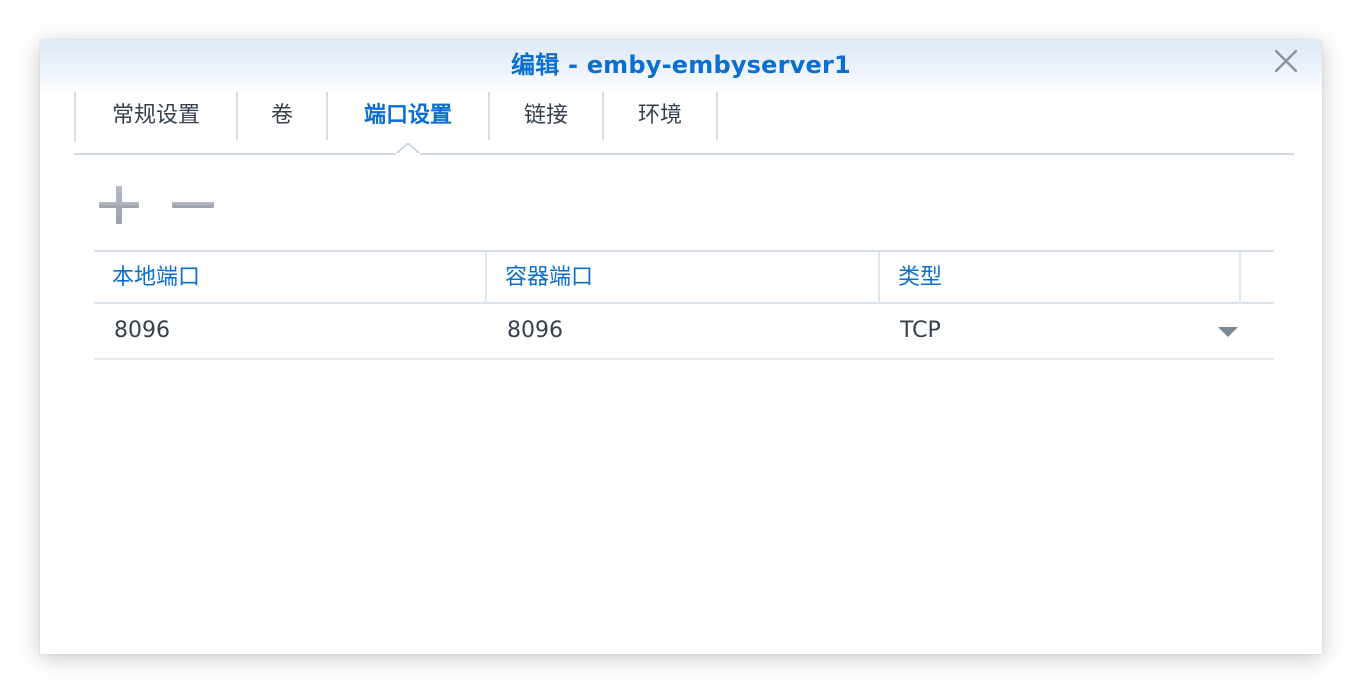 The image size is (1362, 694). I want to click on column-header-spacer, so click(1257, 278).